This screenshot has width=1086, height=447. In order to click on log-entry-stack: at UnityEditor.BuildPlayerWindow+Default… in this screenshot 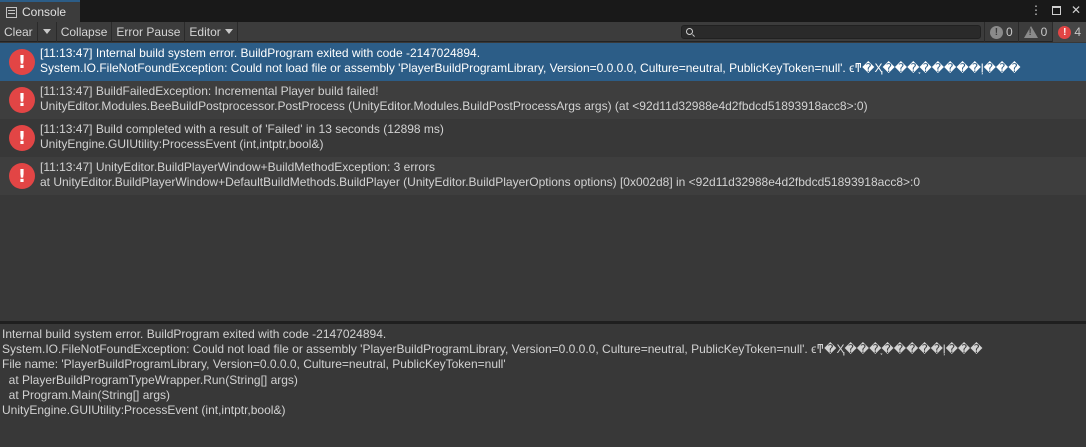, I will do `click(480, 182)`.